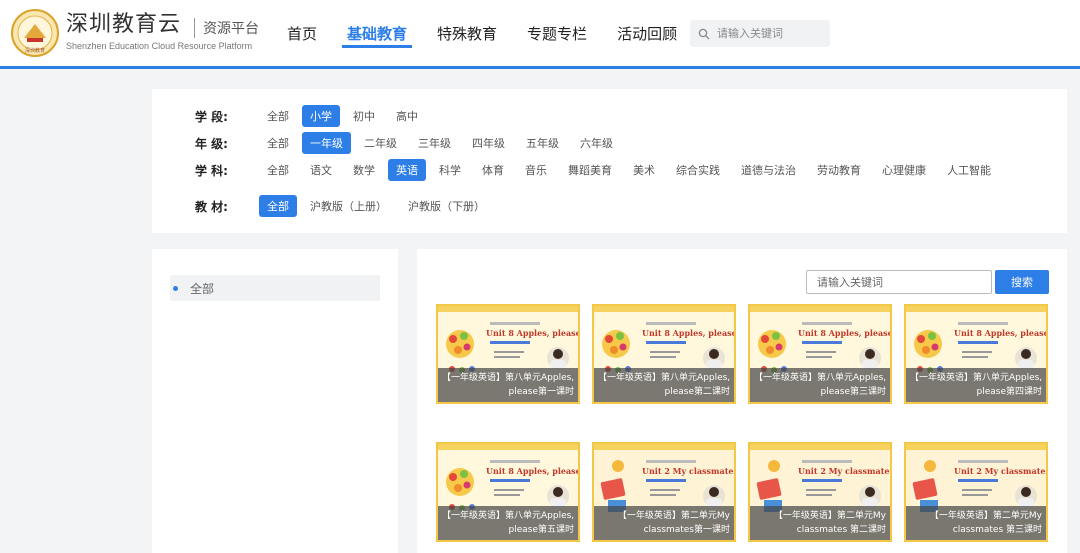  Describe the element at coordinates (302, 33) in the screenshot. I see `nav-home: 首页` at that location.